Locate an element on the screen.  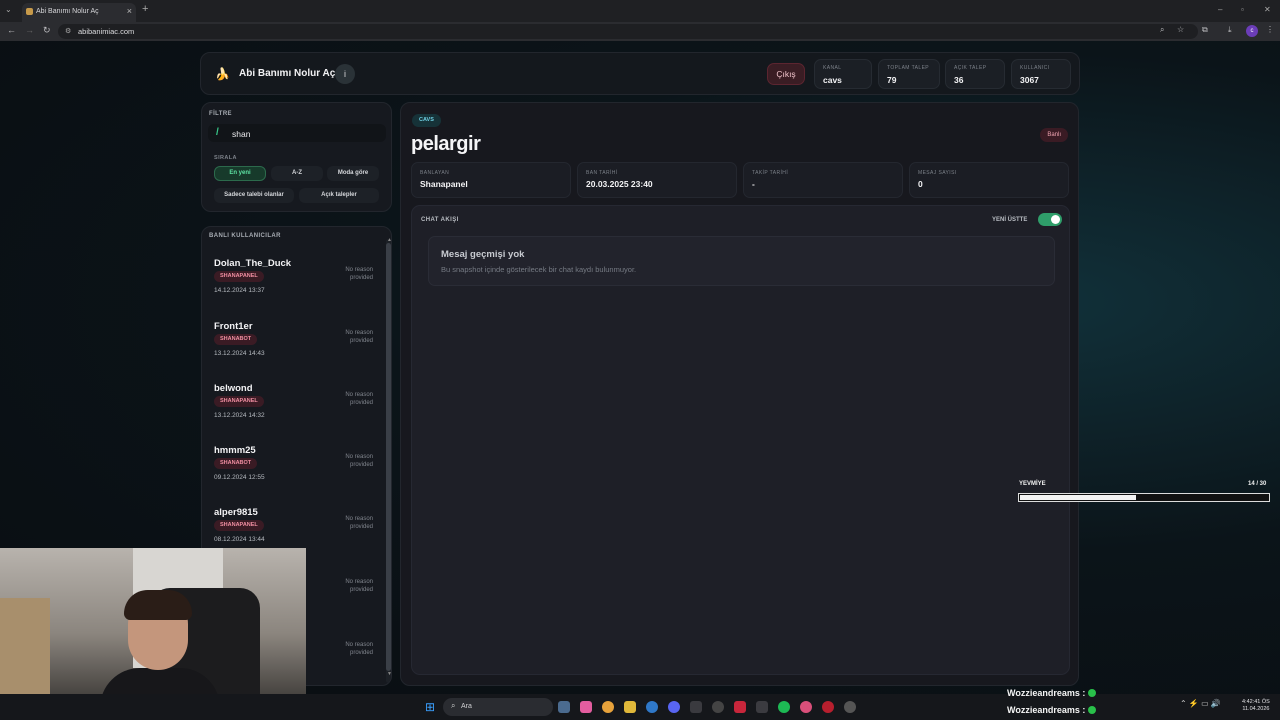
copilot-icon is located at coordinates (586, 707).